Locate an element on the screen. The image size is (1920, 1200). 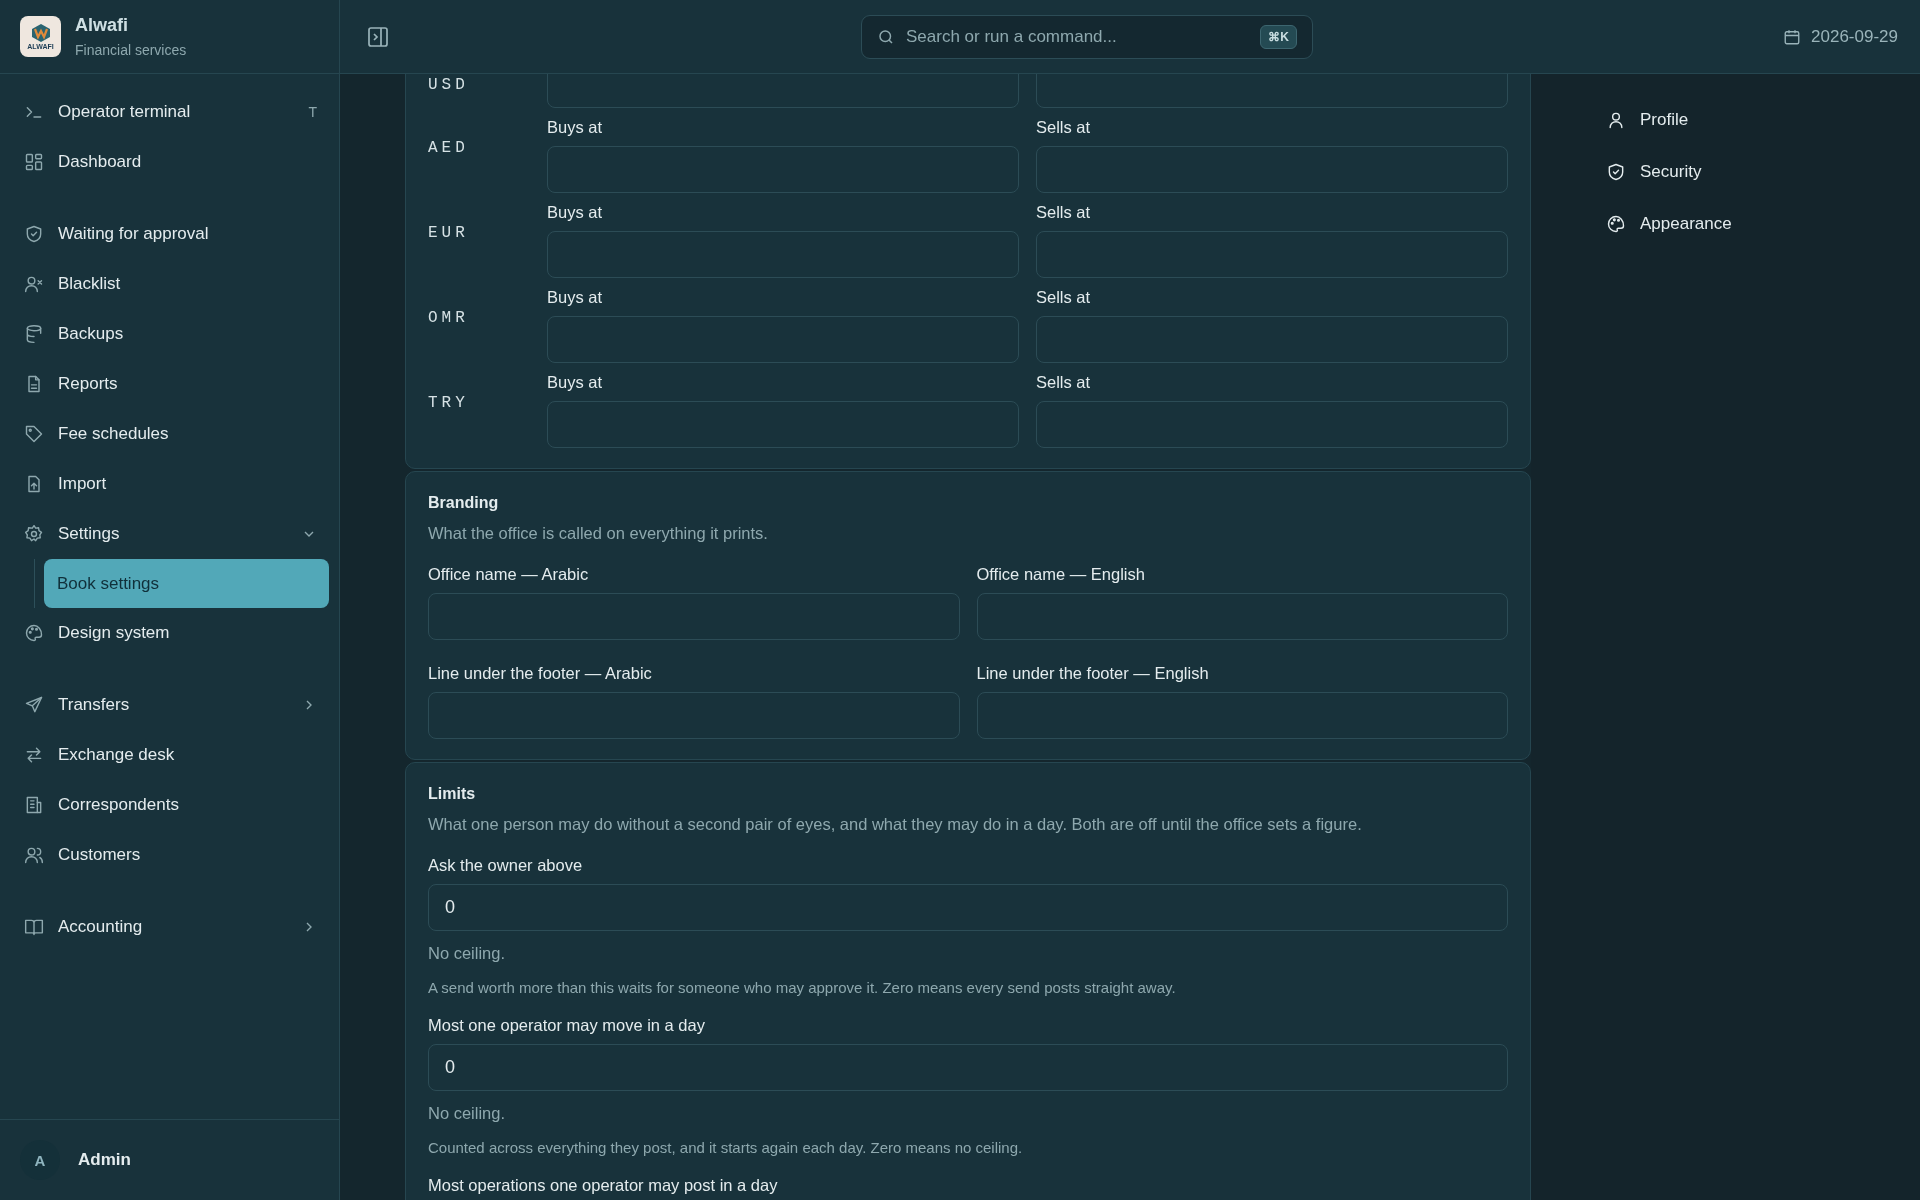
sidebar-item: Correspondents is located at coordinates (171, 805).